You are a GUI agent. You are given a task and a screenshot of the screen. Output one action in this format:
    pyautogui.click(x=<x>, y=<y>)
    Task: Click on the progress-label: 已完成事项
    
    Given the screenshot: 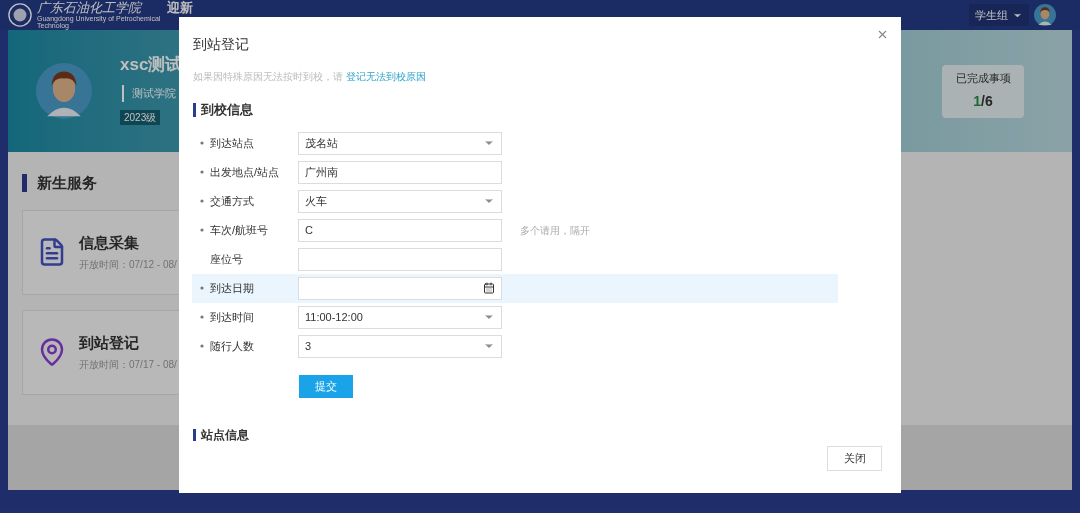 What is the action you would take?
    pyautogui.click(x=983, y=79)
    